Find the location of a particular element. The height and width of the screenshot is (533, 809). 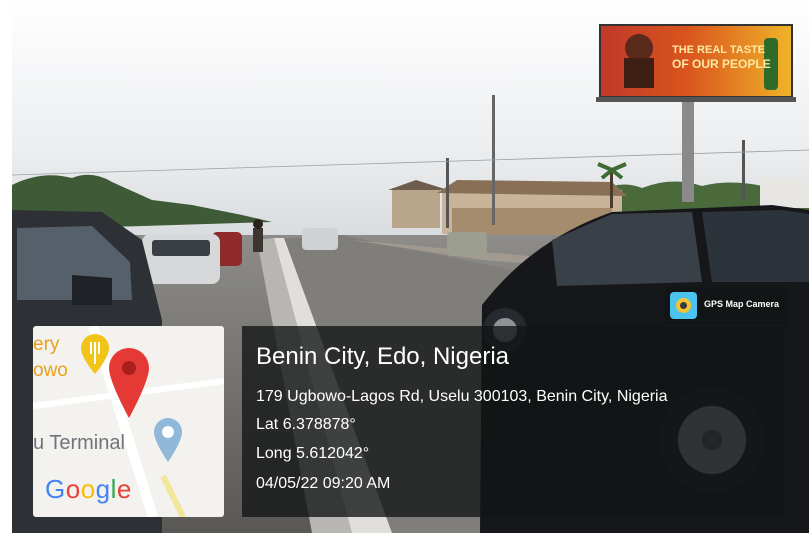

billboard-line2: OF OUR PEOPLE is located at coordinates (721, 64).